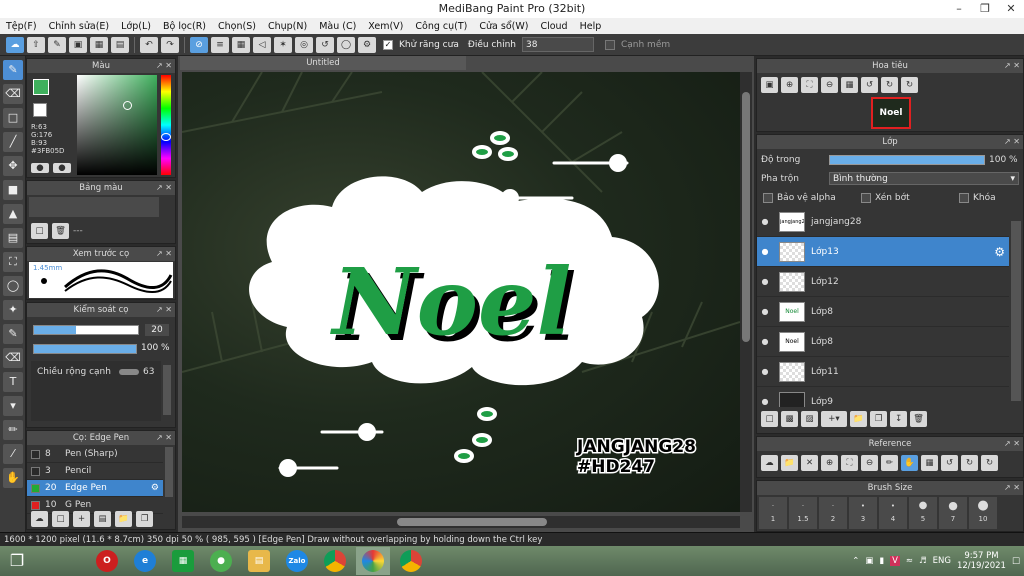  I want to click on layer-opacity-slider, so click(907, 160).